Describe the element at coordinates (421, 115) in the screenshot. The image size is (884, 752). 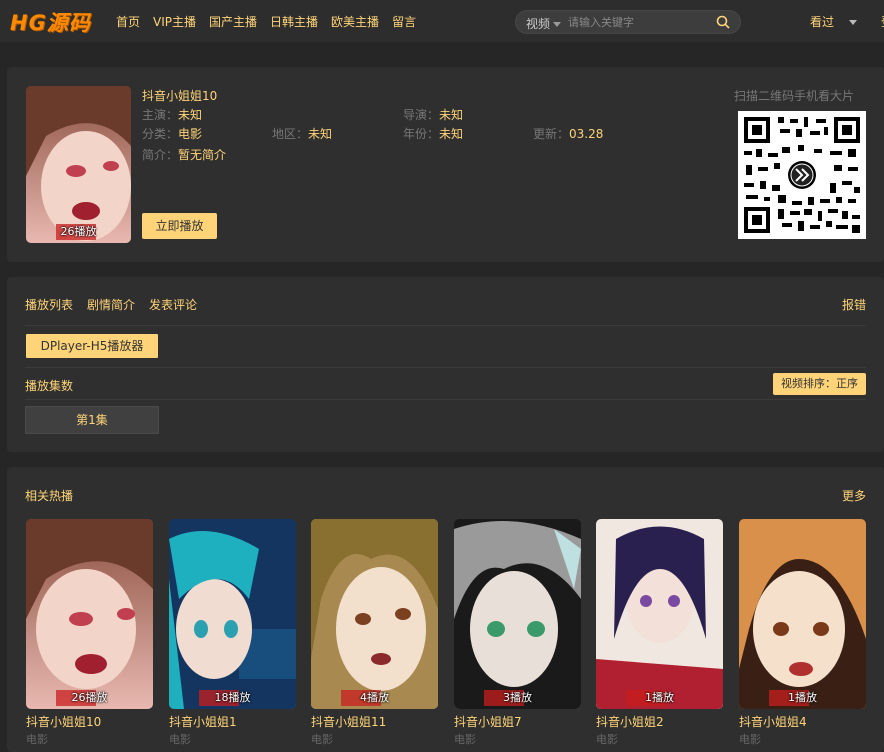
I see `director-label: 导演：` at that location.